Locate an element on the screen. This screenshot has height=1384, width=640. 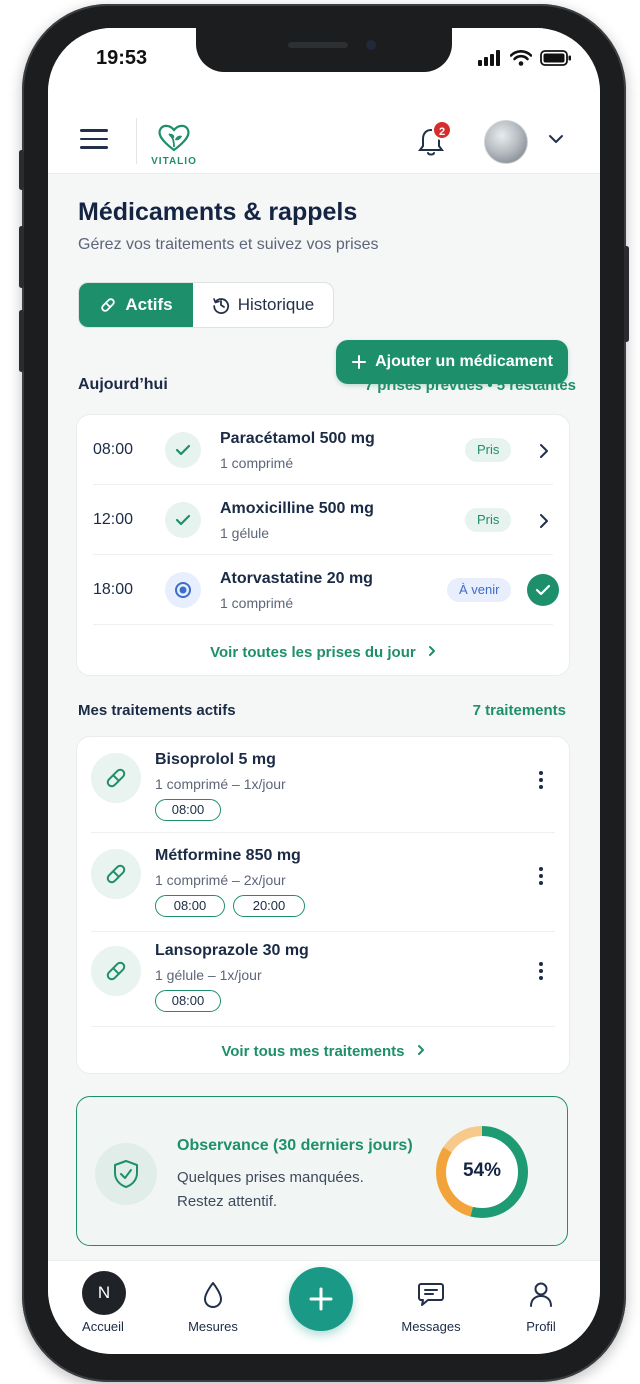
tab-bar: Actifs Historique is located at coordinates (206, 305).